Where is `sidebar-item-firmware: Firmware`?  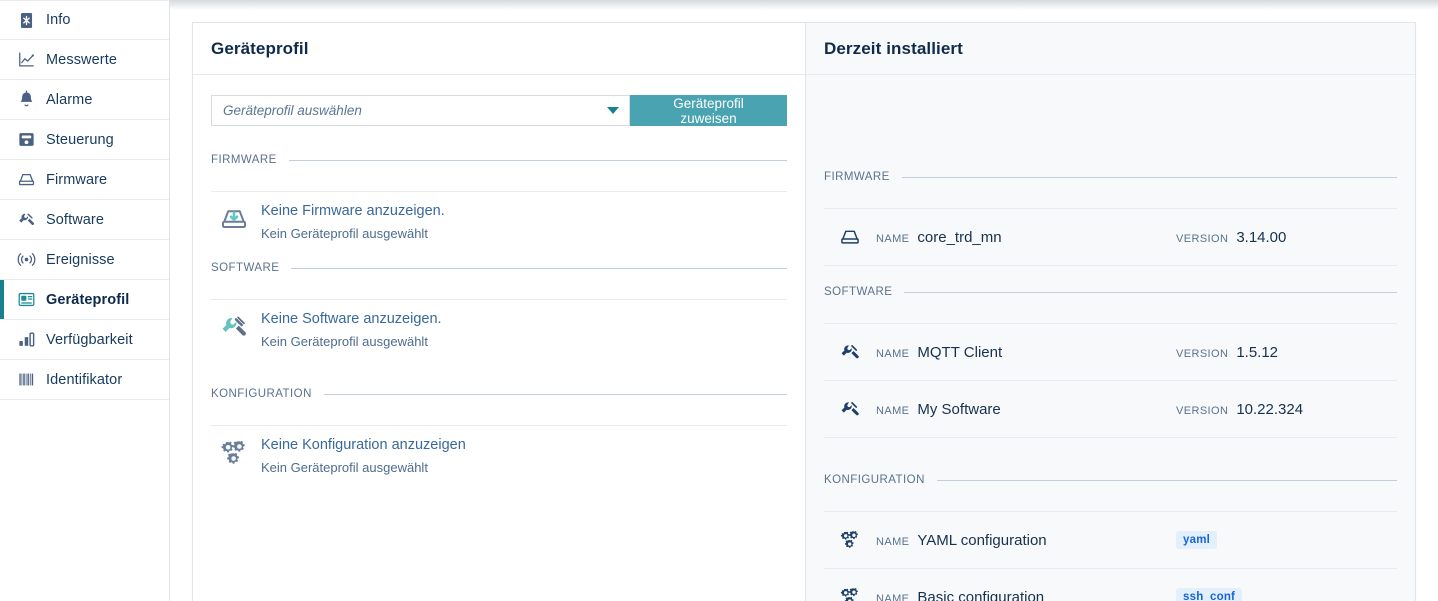 sidebar-item-firmware: Firmware is located at coordinates (84, 180).